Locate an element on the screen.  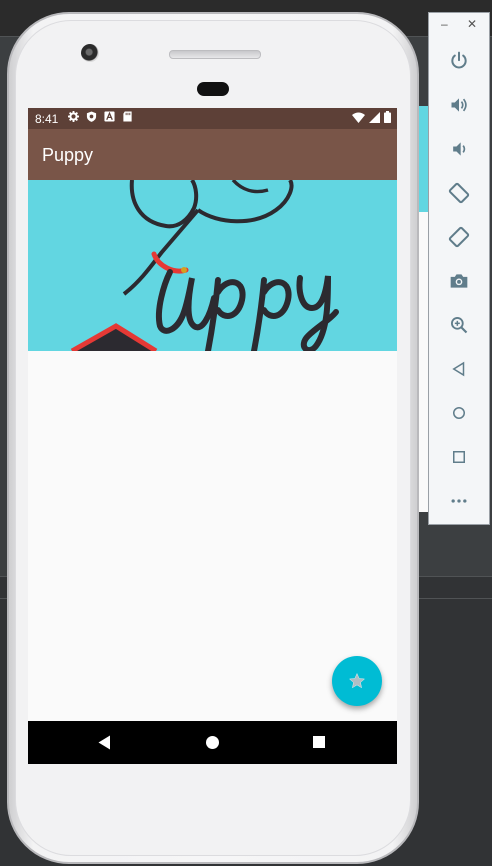
emulator-controls-panel: – ✕ is located at coordinates (459, 268).